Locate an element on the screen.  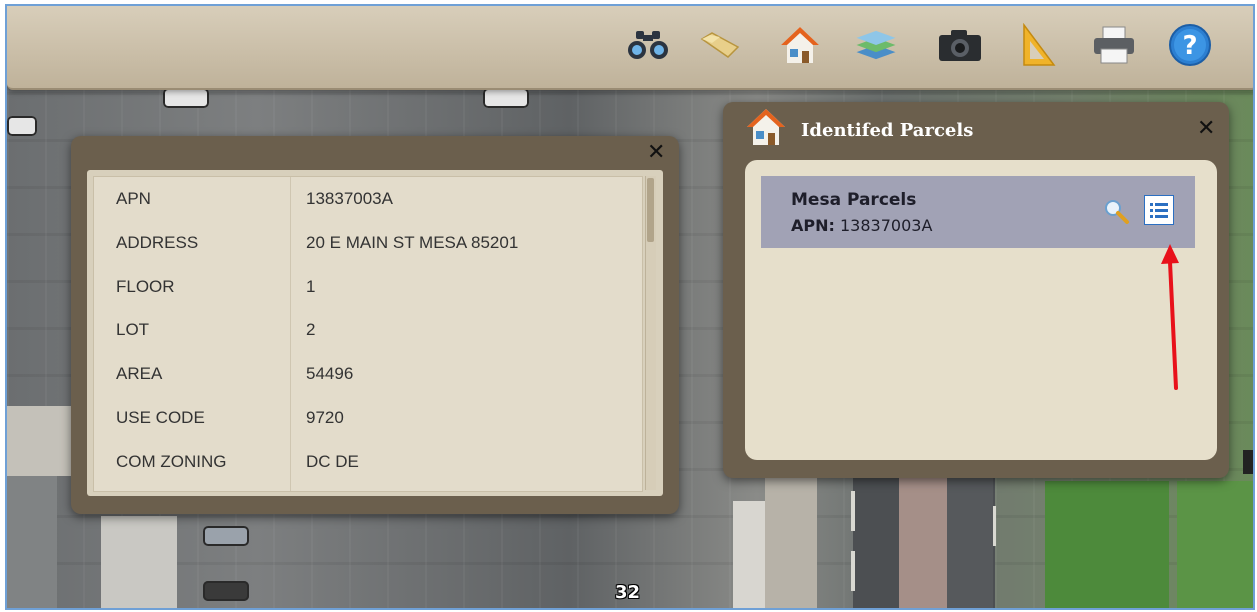
apn-value: 13837003A is located at coordinates (886, 225).